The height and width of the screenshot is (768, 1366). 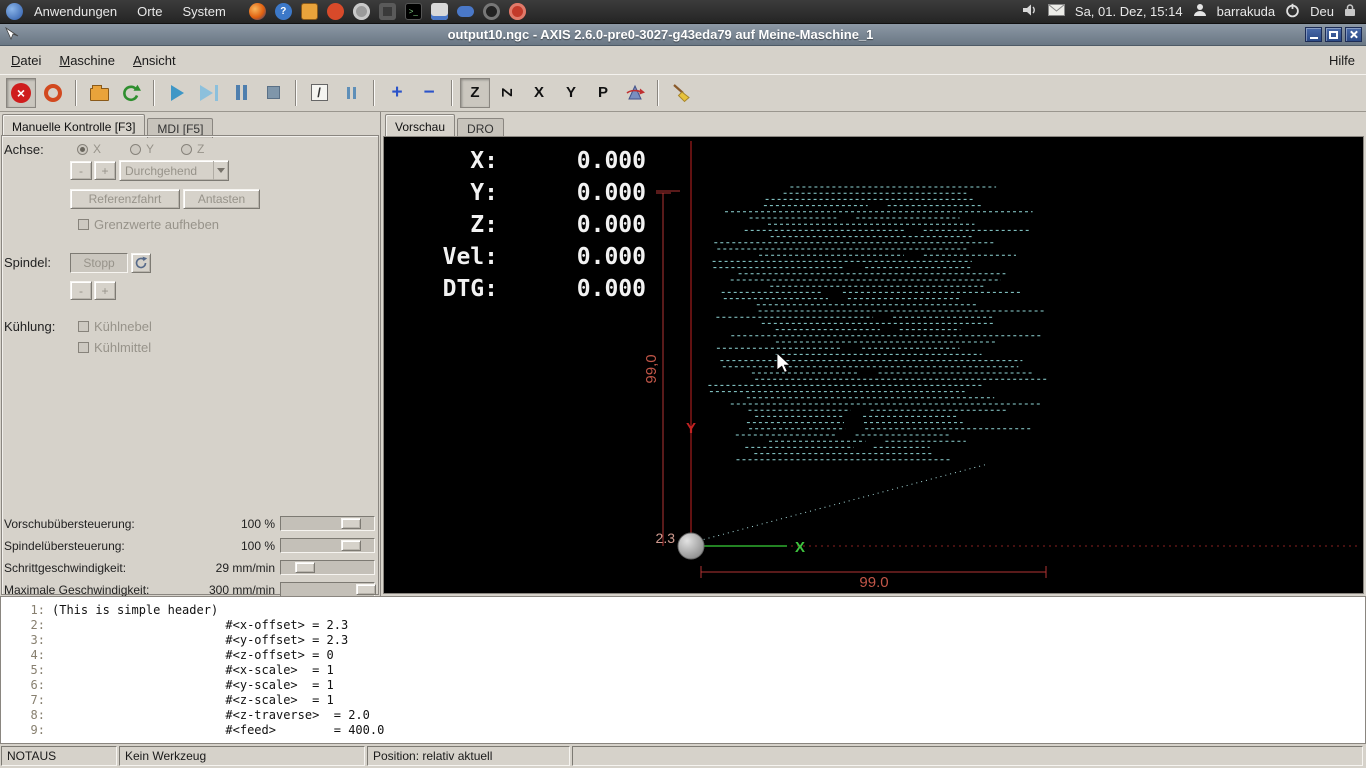 I want to click on jog-plus-button: +, so click(x=105, y=170).